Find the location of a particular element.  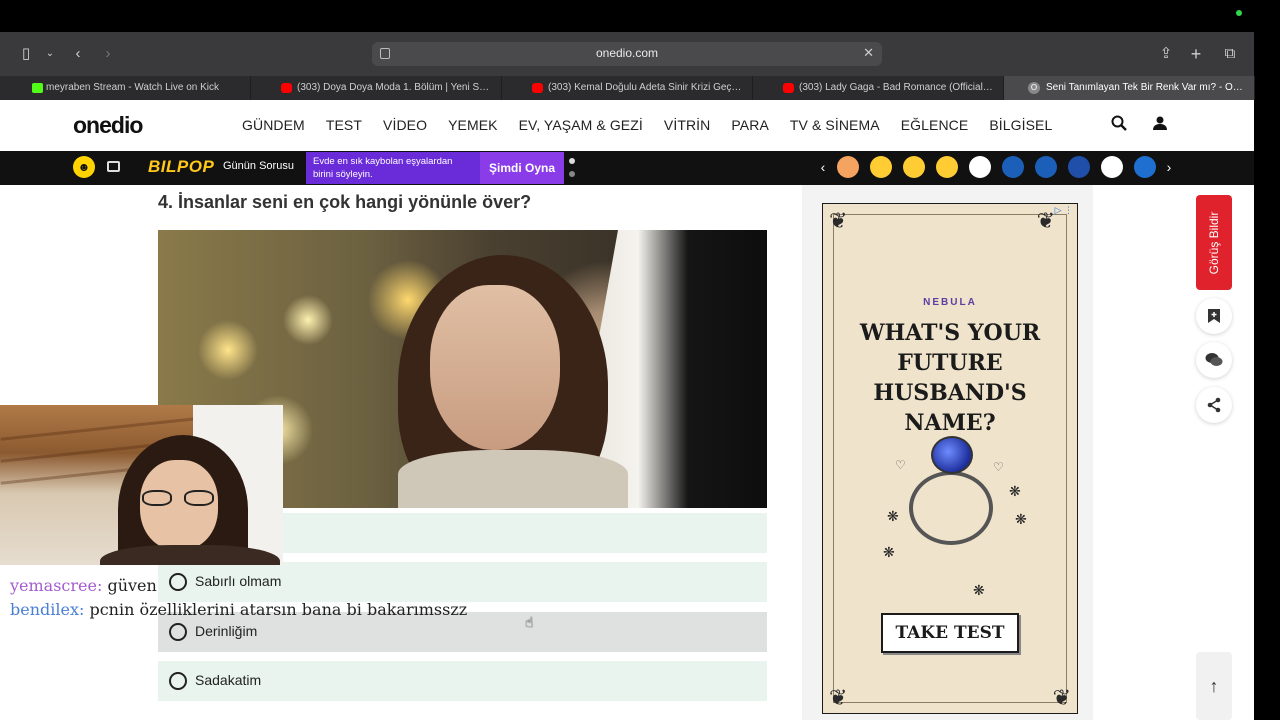

bookmark-icon is located at coordinates (1214, 316).